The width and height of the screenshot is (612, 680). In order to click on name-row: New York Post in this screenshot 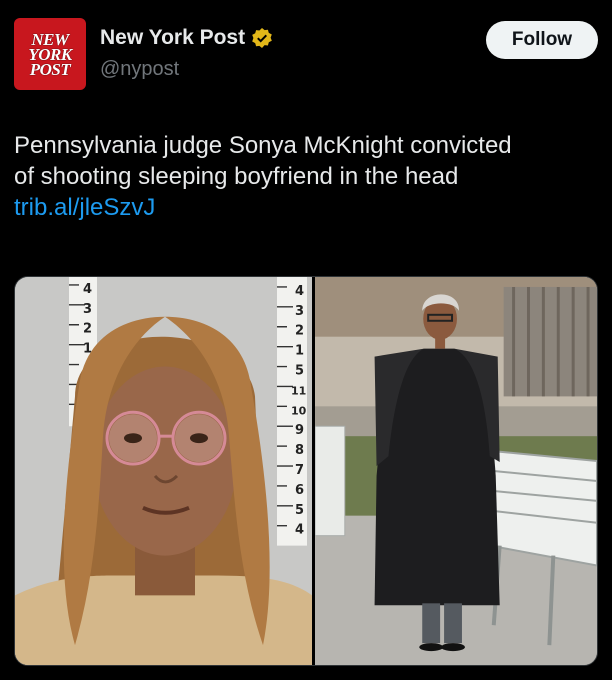, I will do `click(186, 38)`.